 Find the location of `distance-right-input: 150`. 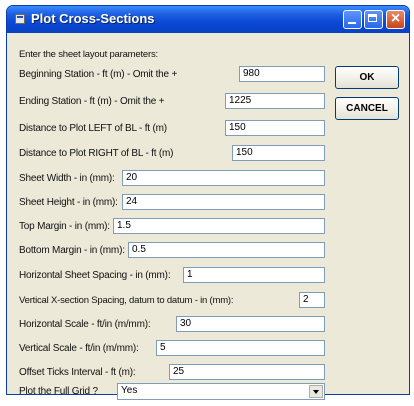

distance-right-input: 150 is located at coordinates (278, 153).